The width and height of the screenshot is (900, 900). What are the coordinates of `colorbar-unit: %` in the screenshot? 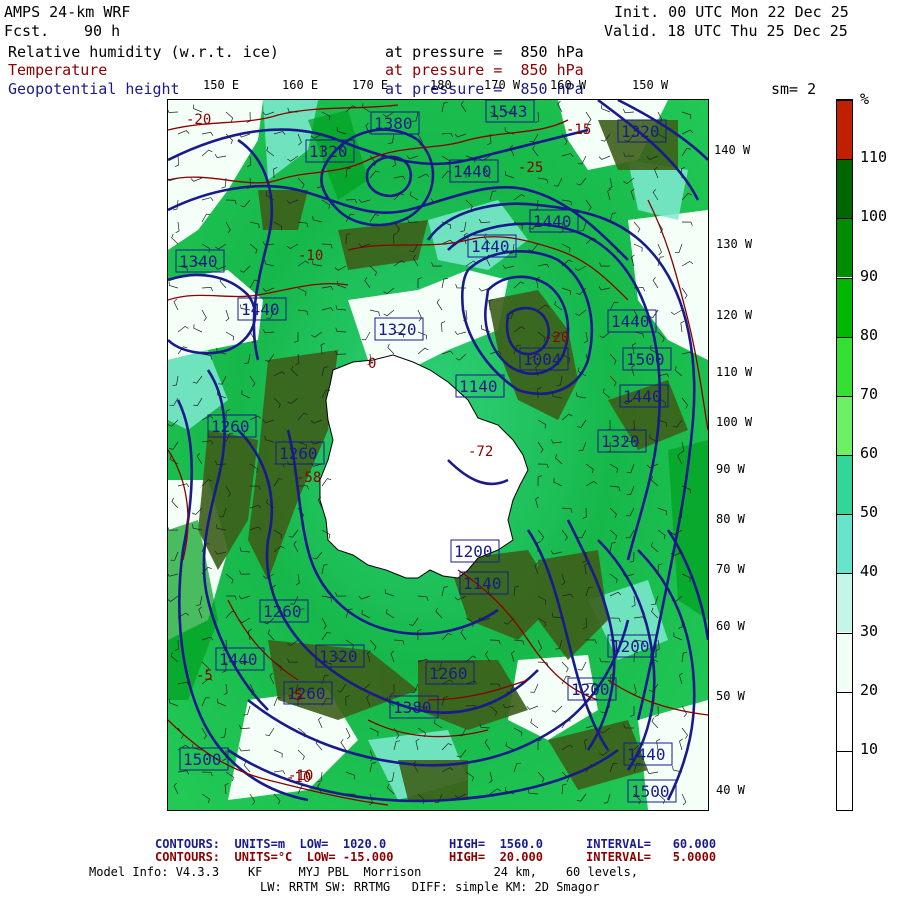 It's located at (865, 99).